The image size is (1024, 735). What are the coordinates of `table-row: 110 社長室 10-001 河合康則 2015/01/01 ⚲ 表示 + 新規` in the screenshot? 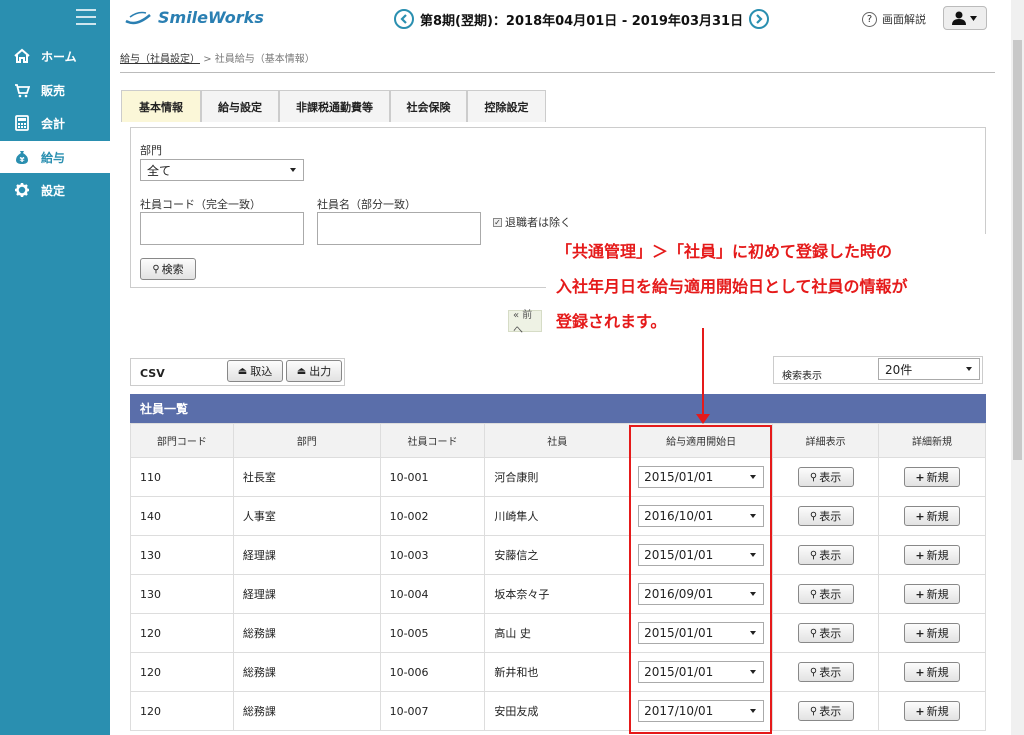 It's located at (558, 477).